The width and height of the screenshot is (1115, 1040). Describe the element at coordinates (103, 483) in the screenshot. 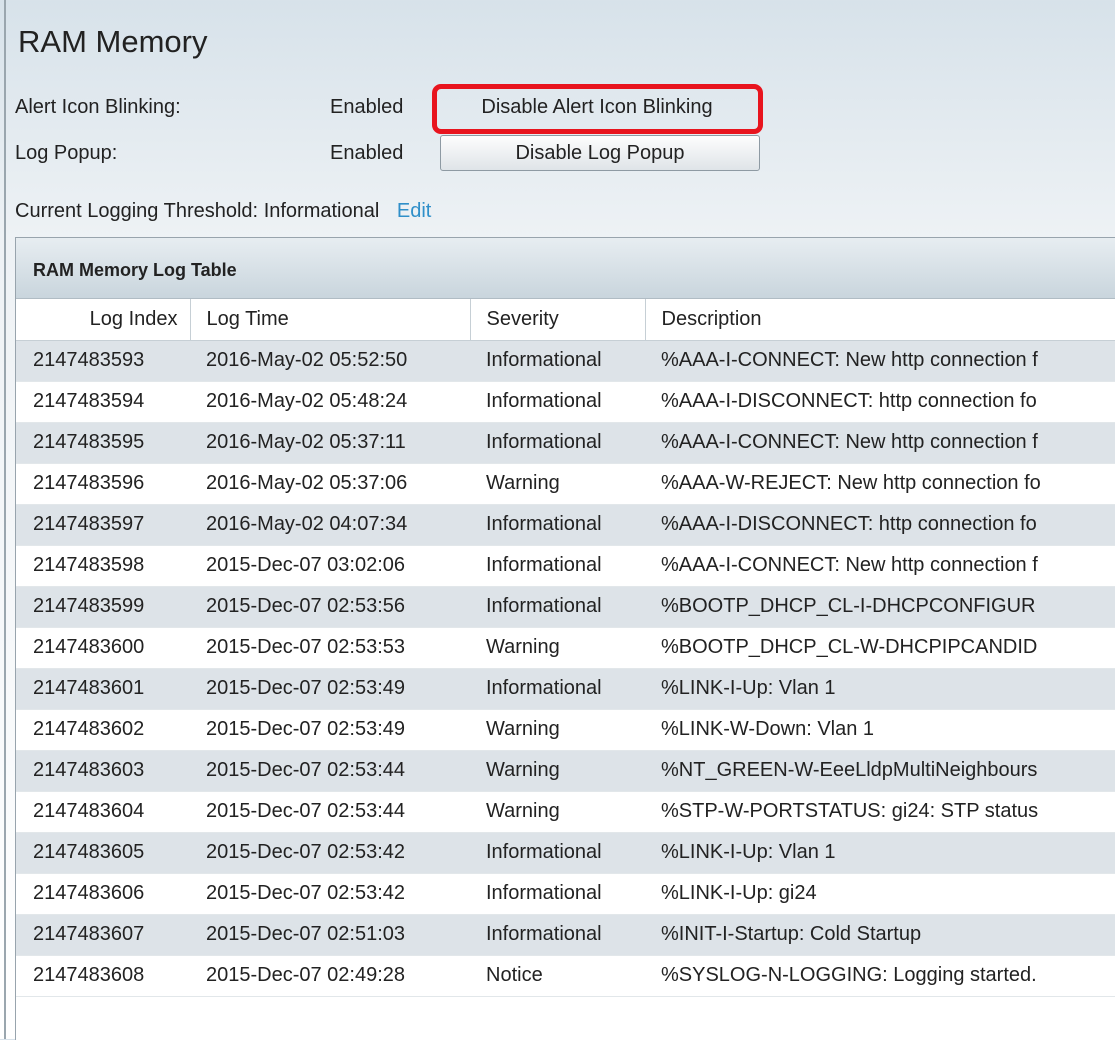

I see `cell-log-index: 2147483596` at that location.